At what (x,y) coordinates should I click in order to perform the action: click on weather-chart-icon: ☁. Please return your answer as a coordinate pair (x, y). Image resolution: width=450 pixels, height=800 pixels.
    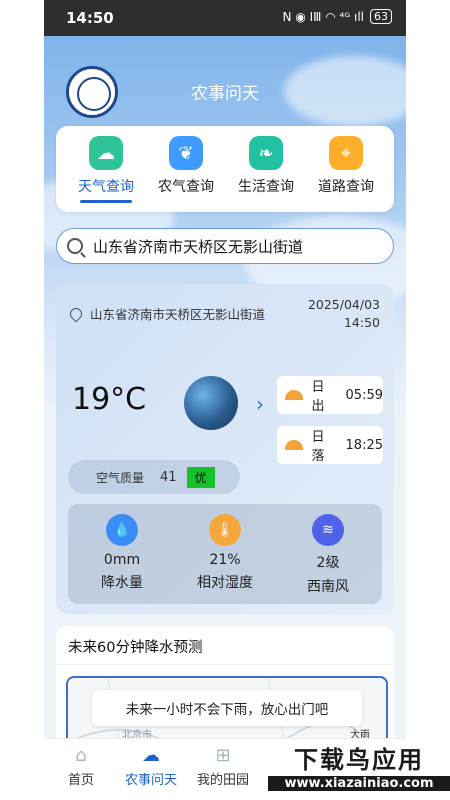
    Looking at the image, I should click on (151, 755).